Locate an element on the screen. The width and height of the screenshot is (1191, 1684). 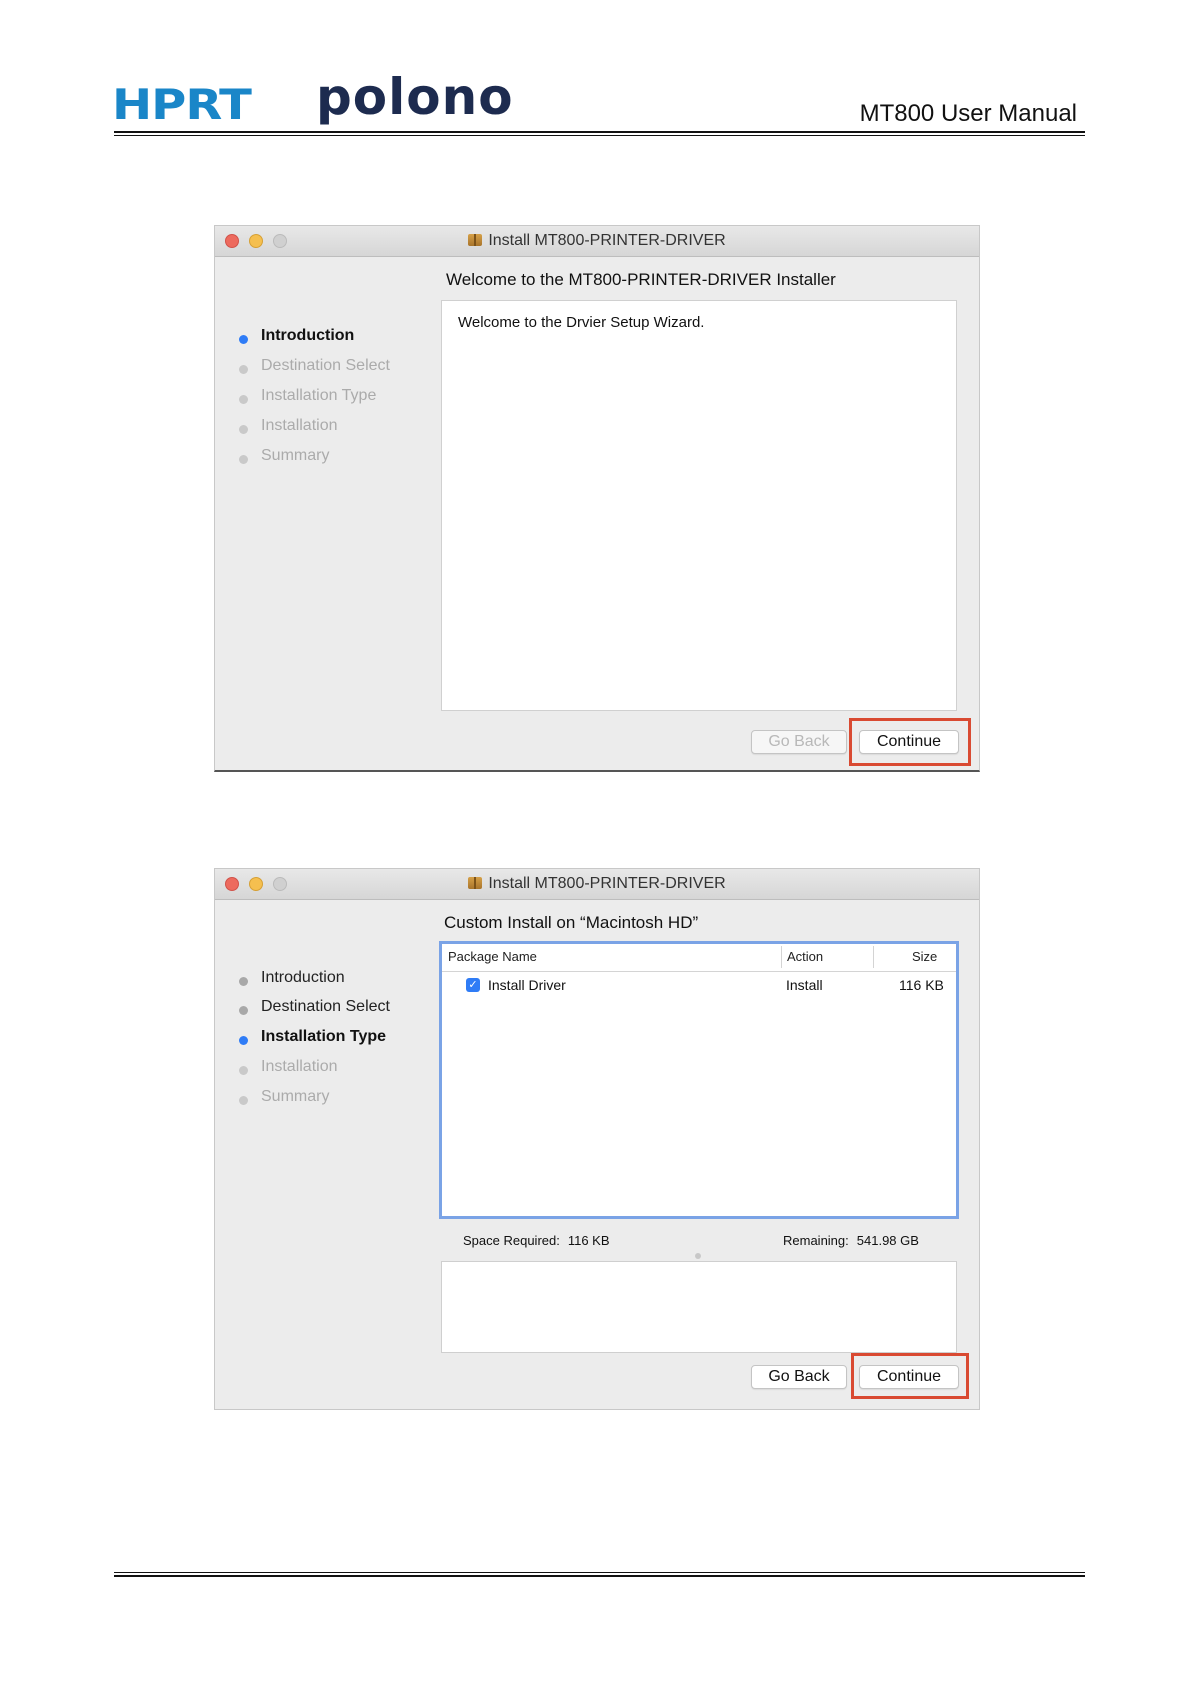
space-remaining: Remaining: 541.98 GB is located at coordinates (851, 1240).